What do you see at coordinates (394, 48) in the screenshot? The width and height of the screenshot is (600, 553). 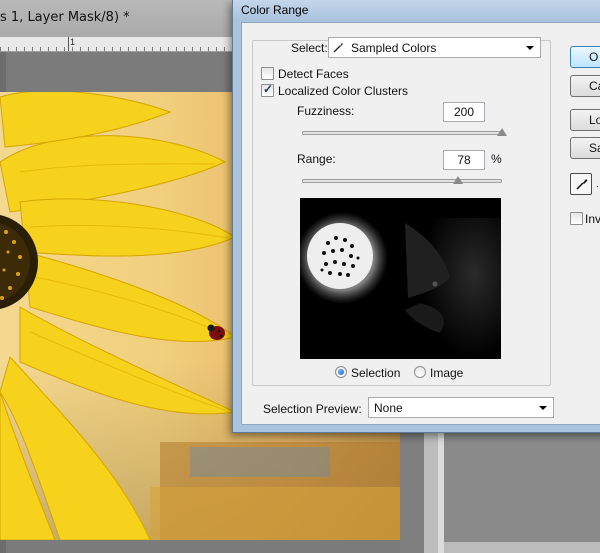 I see `select-value: Sampled Colors` at bounding box center [394, 48].